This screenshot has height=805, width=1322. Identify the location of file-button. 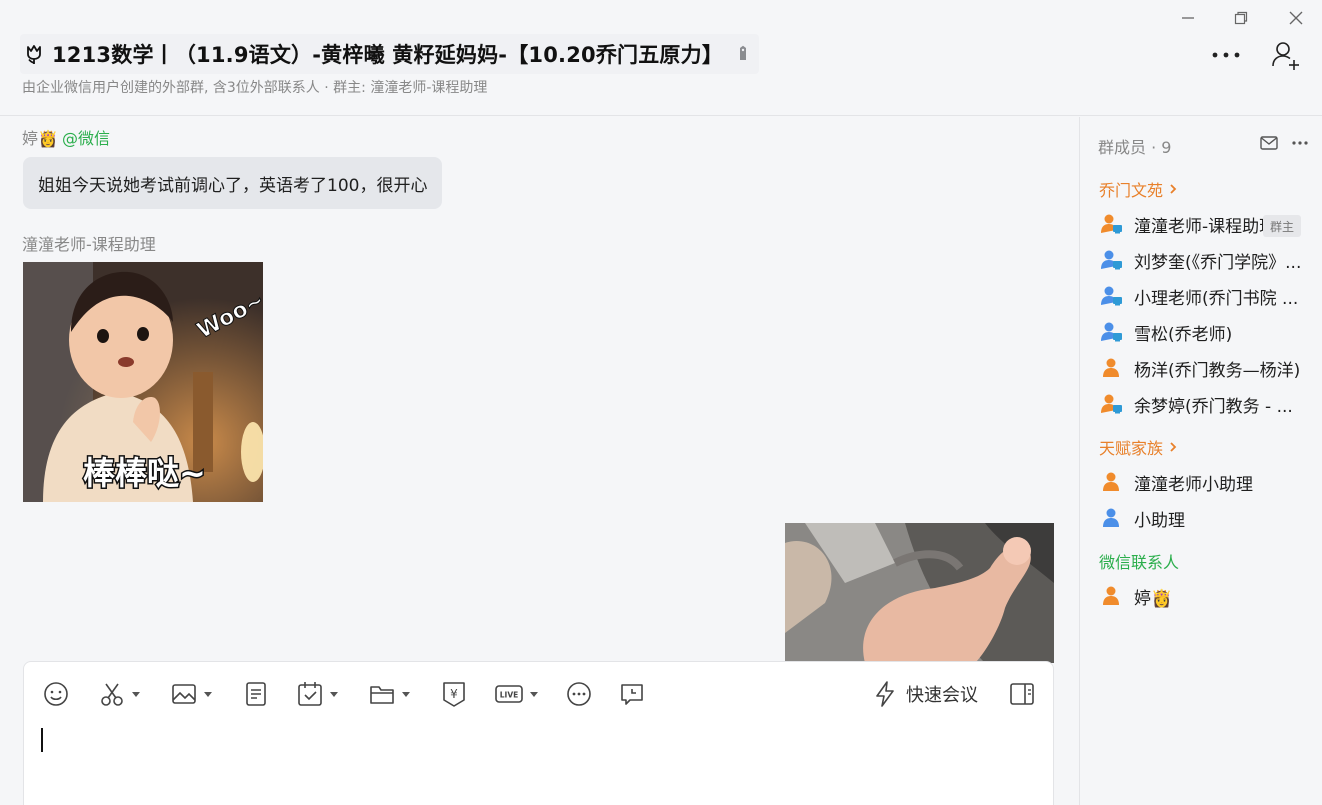
(389, 694).